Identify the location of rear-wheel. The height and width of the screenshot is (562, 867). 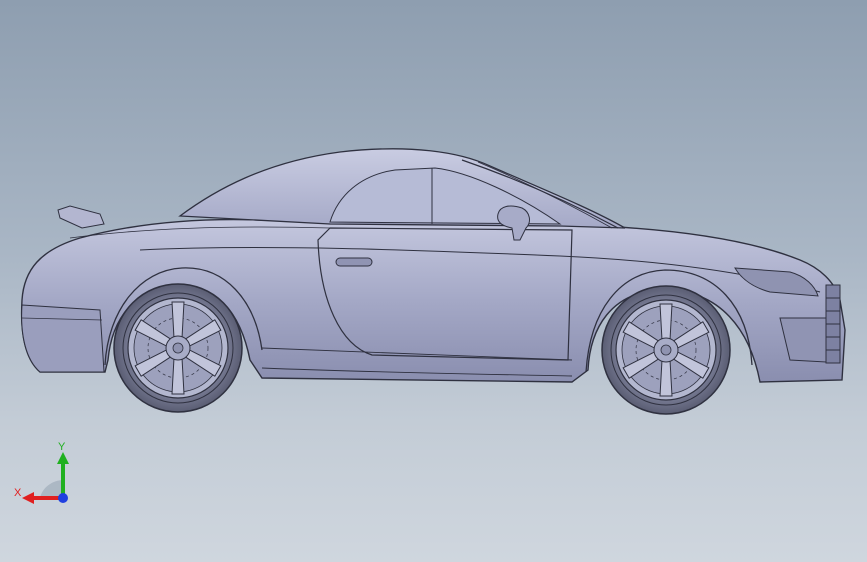
(178, 348).